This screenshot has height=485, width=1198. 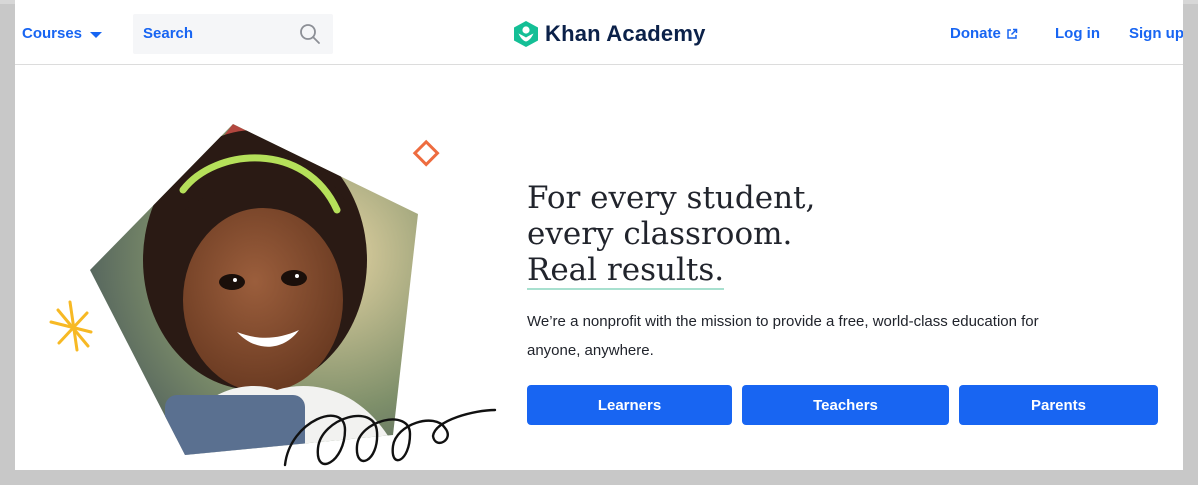 What do you see at coordinates (625, 33) in the screenshot?
I see `logo-text: Khan Academy` at bounding box center [625, 33].